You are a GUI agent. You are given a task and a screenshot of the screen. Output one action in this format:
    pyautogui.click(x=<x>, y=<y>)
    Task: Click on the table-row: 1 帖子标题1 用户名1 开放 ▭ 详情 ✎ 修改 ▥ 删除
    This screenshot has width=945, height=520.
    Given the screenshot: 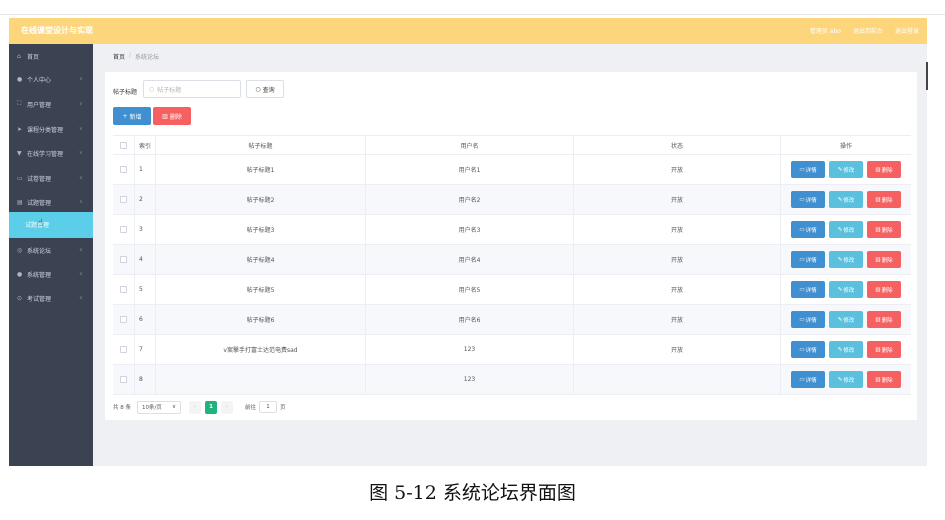 What is the action you would take?
    pyautogui.click(x=512, y=170)
    